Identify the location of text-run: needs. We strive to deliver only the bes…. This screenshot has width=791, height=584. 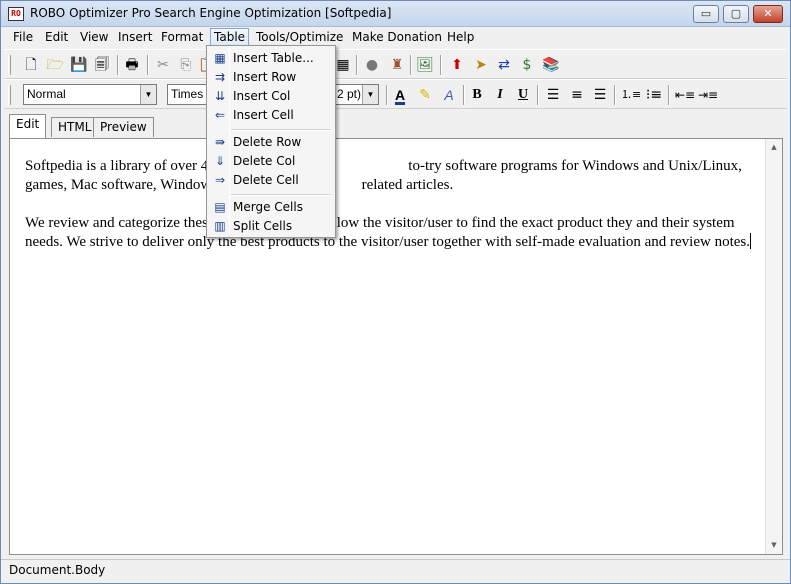
(387, 242).